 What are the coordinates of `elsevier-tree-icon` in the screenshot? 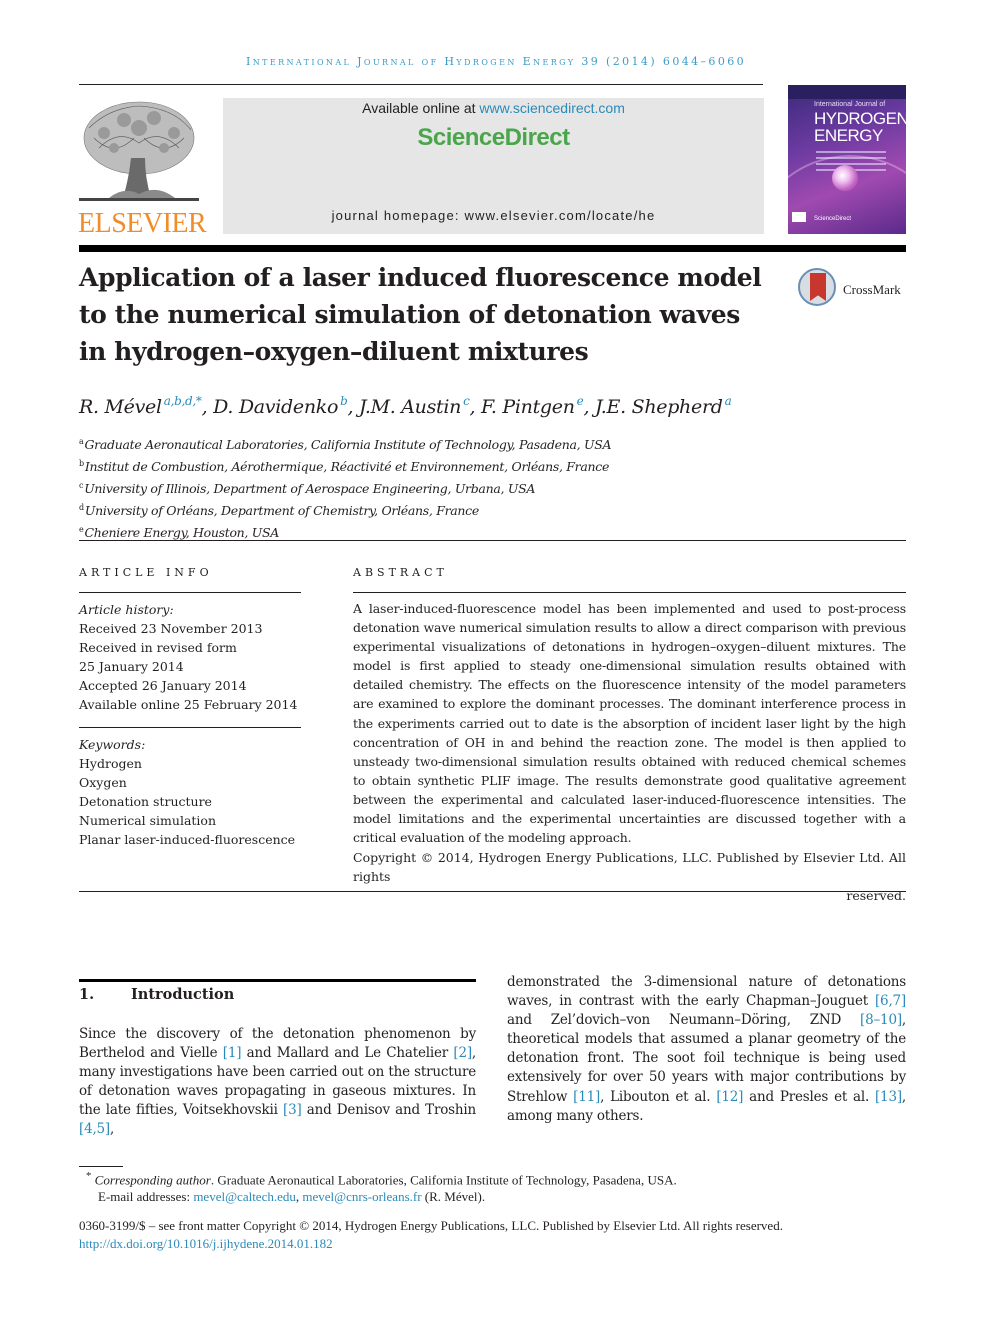 It's located at (139, 151).